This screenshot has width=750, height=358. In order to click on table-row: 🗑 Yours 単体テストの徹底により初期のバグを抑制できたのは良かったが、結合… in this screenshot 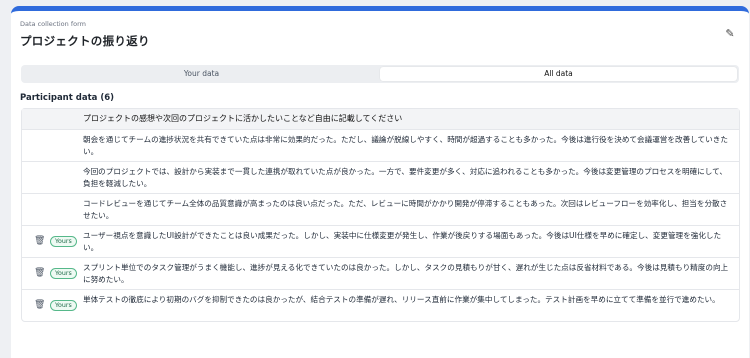, I will do `click(380, 305)`.